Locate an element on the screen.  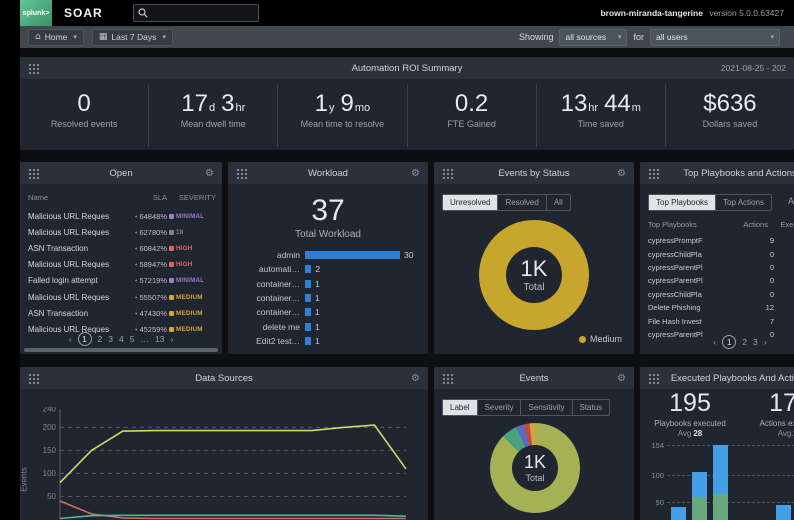
roi-stat-value: 0.2 is located at coordinates (471, 103).